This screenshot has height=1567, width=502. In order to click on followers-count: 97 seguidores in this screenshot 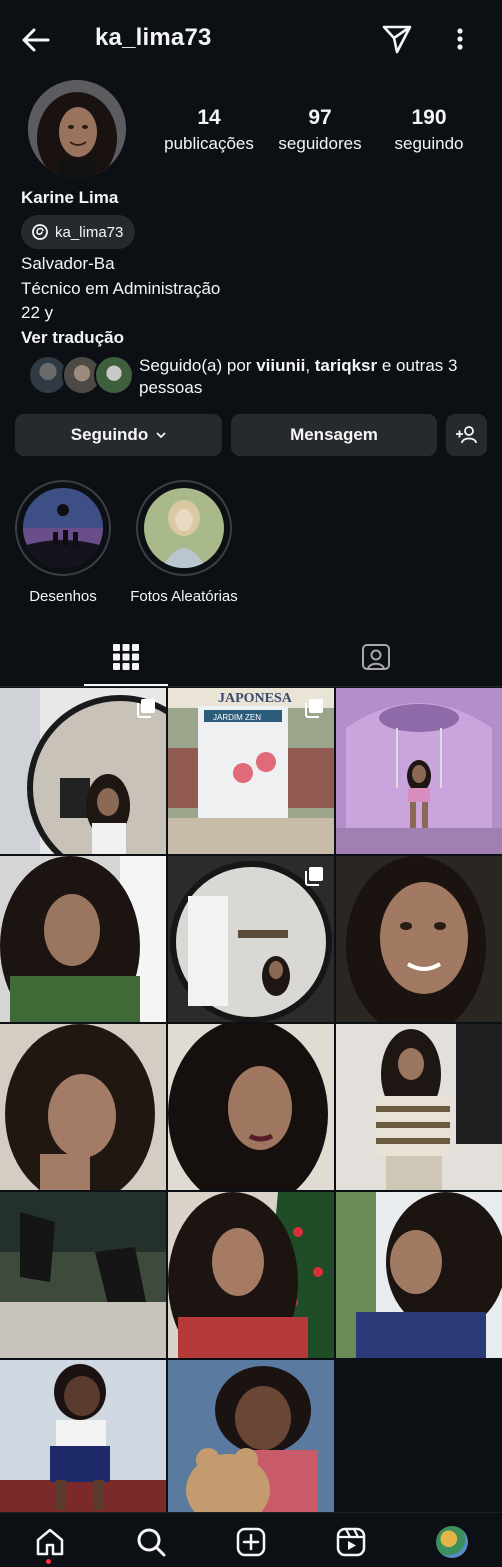, I will do `click(320, 130)`.